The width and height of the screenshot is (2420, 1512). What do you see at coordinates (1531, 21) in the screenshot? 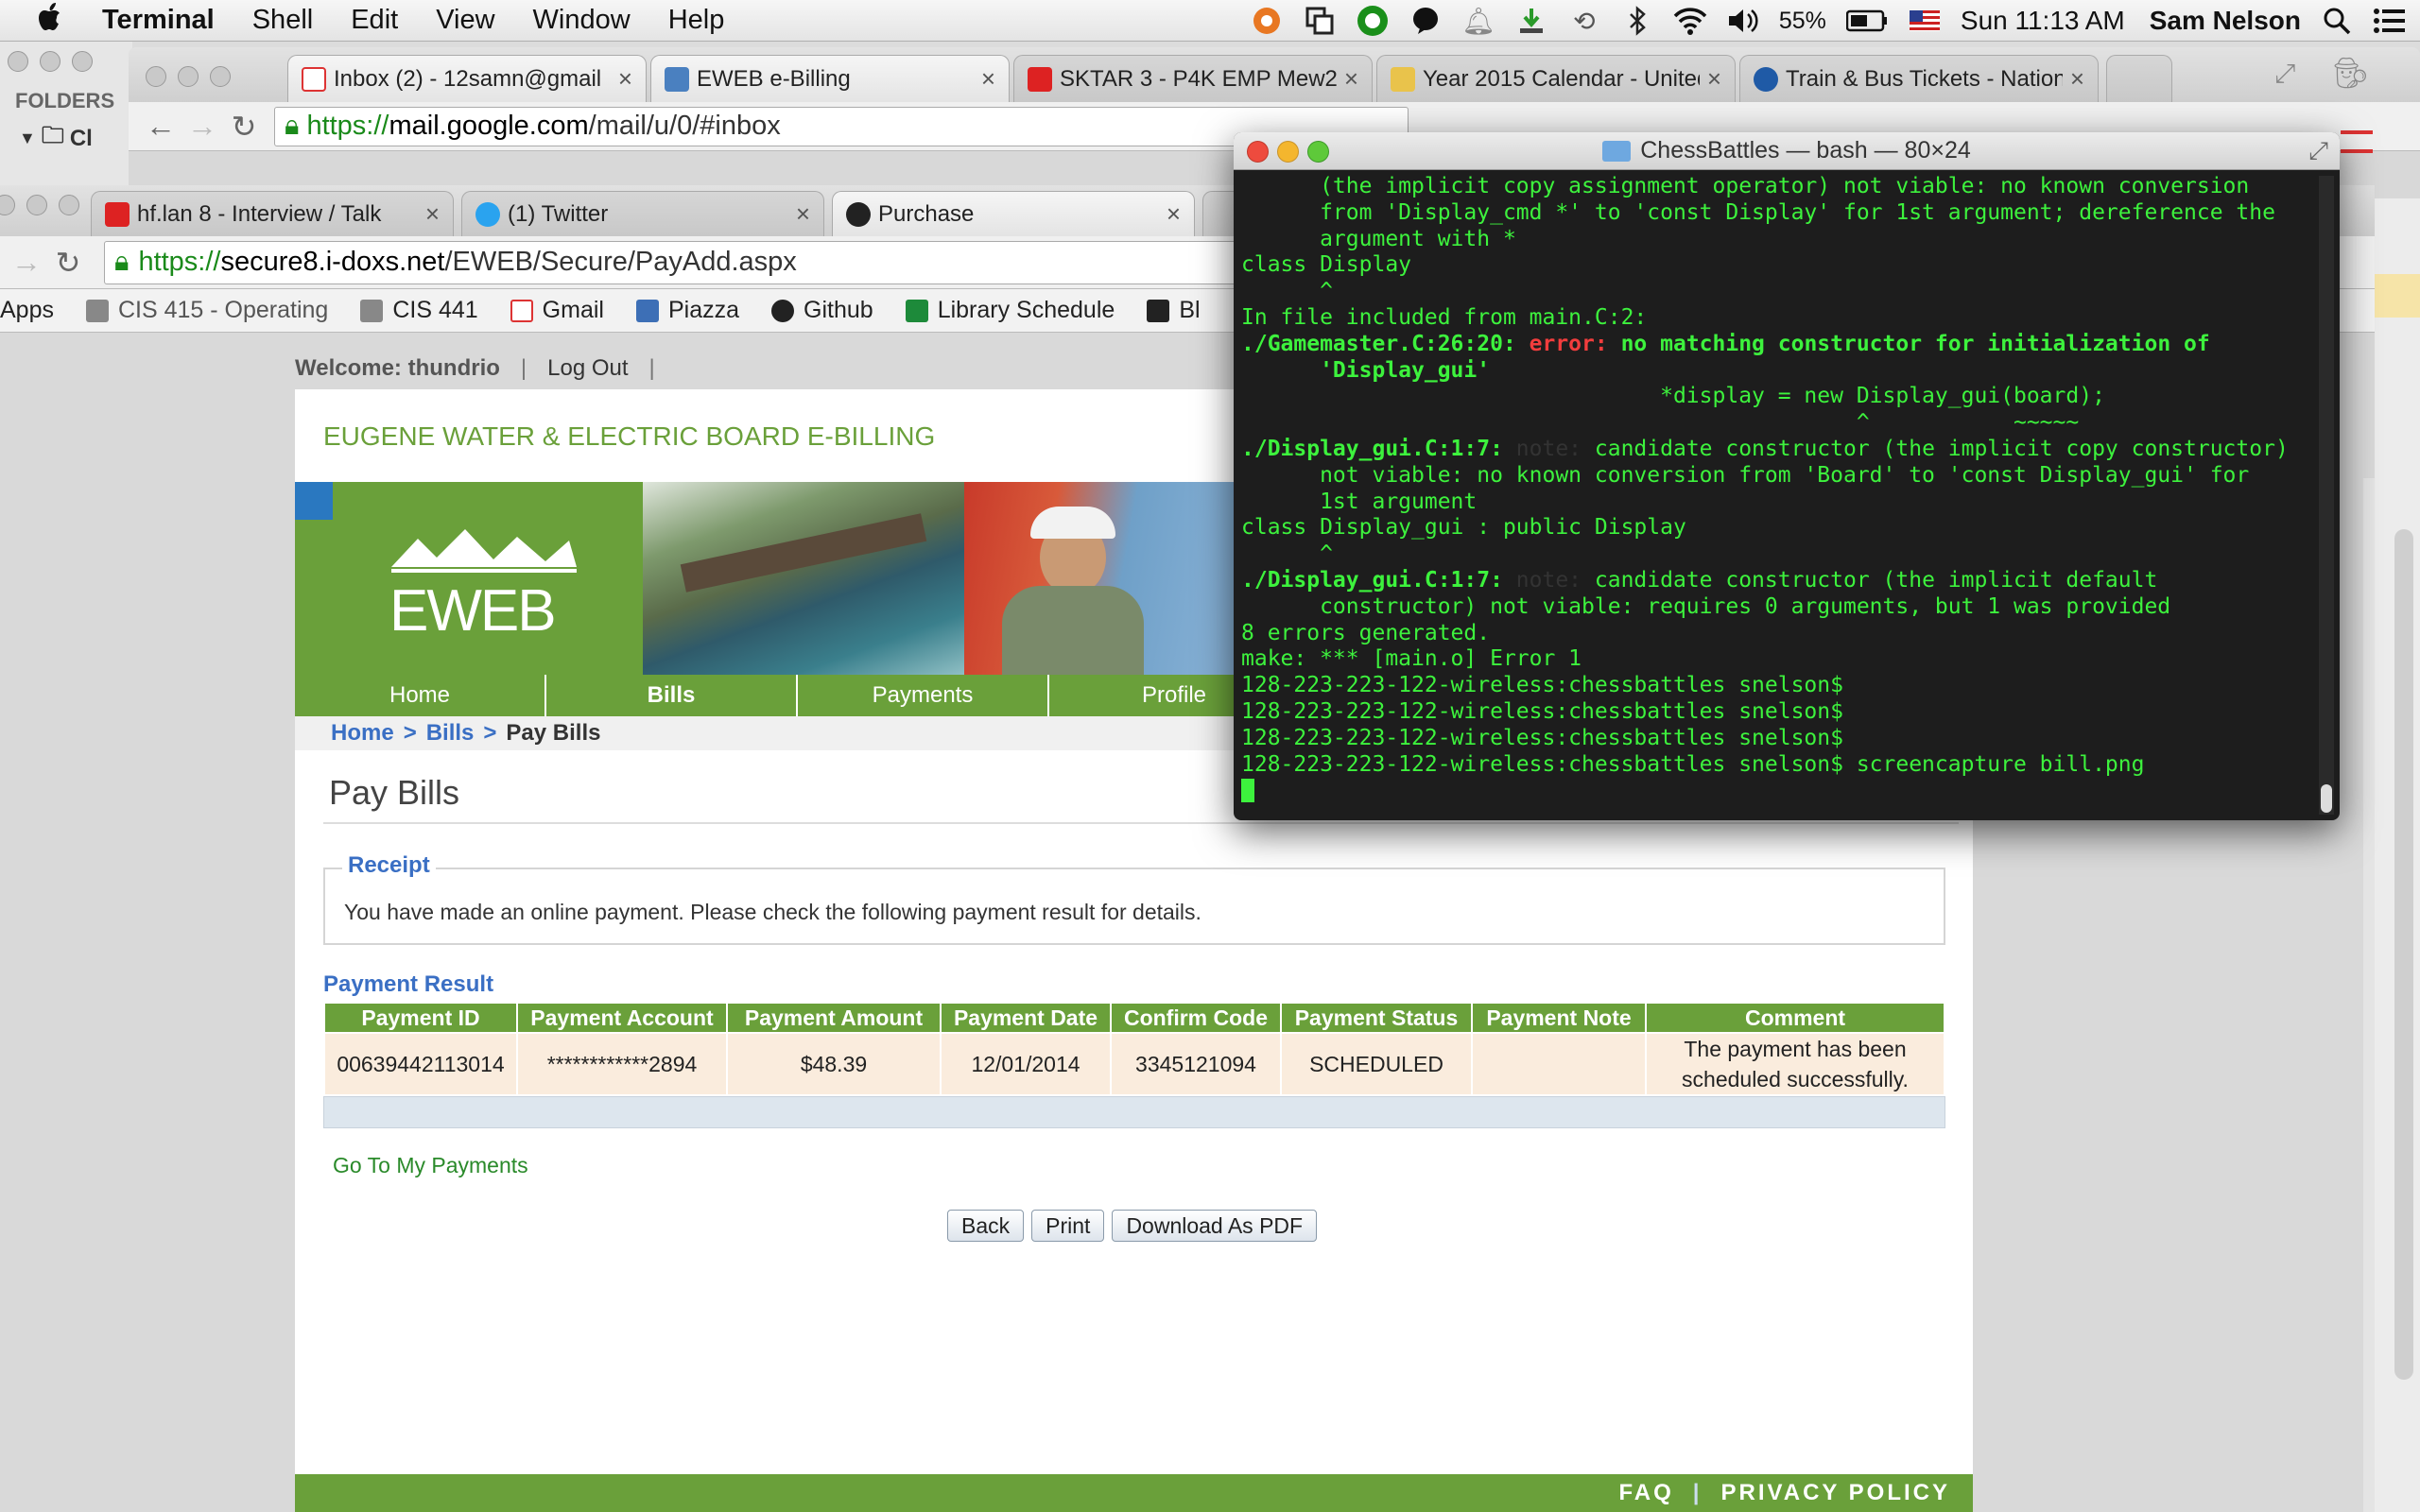
I see `download-icon` at bounding box center [1531, 21].